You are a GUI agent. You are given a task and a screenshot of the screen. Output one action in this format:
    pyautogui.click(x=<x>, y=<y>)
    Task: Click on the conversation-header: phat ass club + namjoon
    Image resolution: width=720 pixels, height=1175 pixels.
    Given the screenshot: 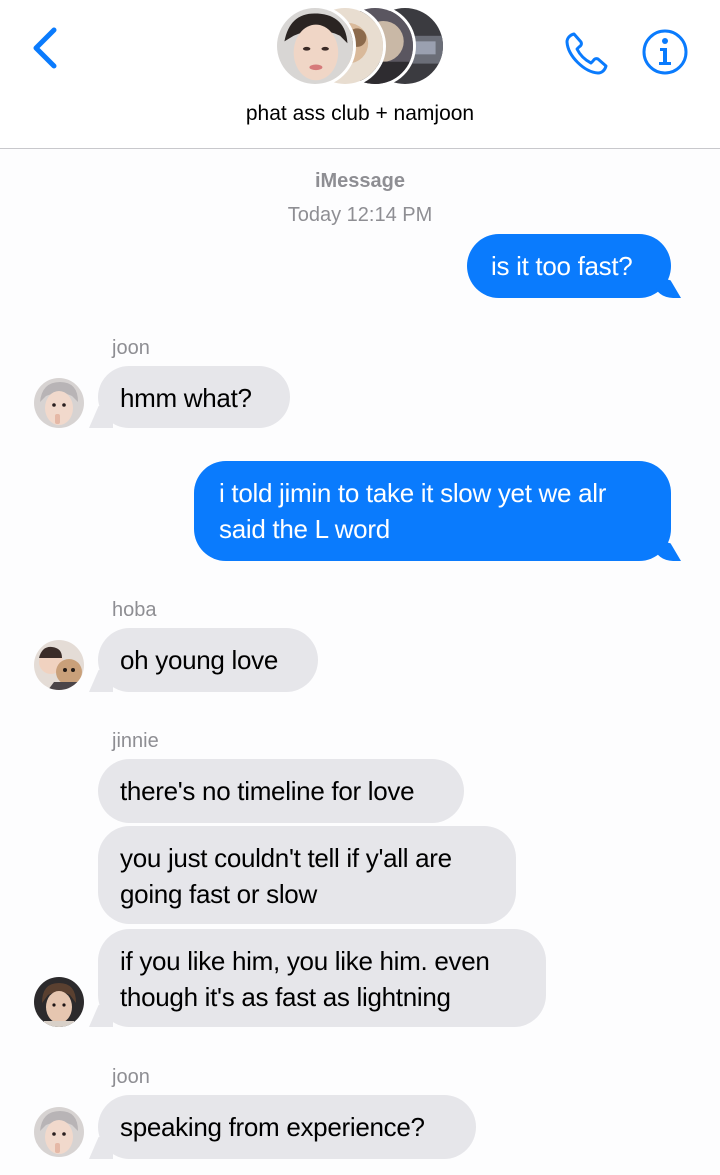 What is the action you would take?
    pyautogui.click(x=360, y=74)
    